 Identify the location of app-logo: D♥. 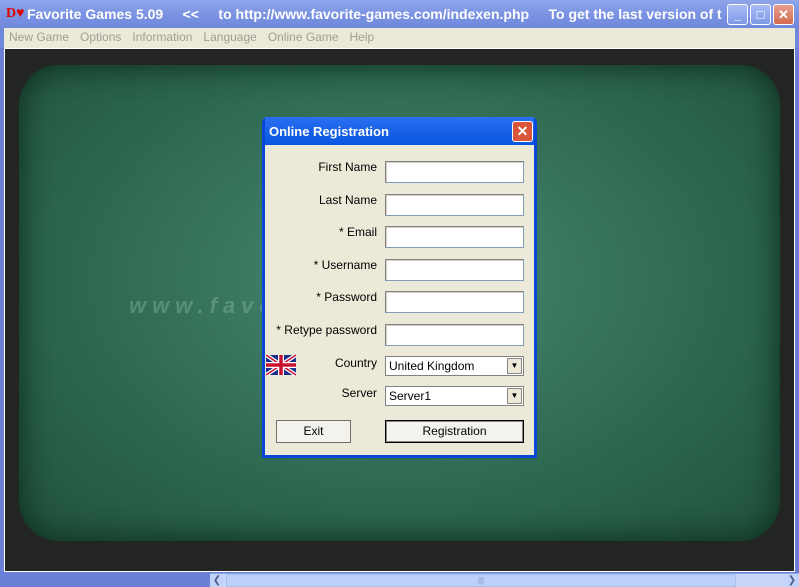
(15, 13).